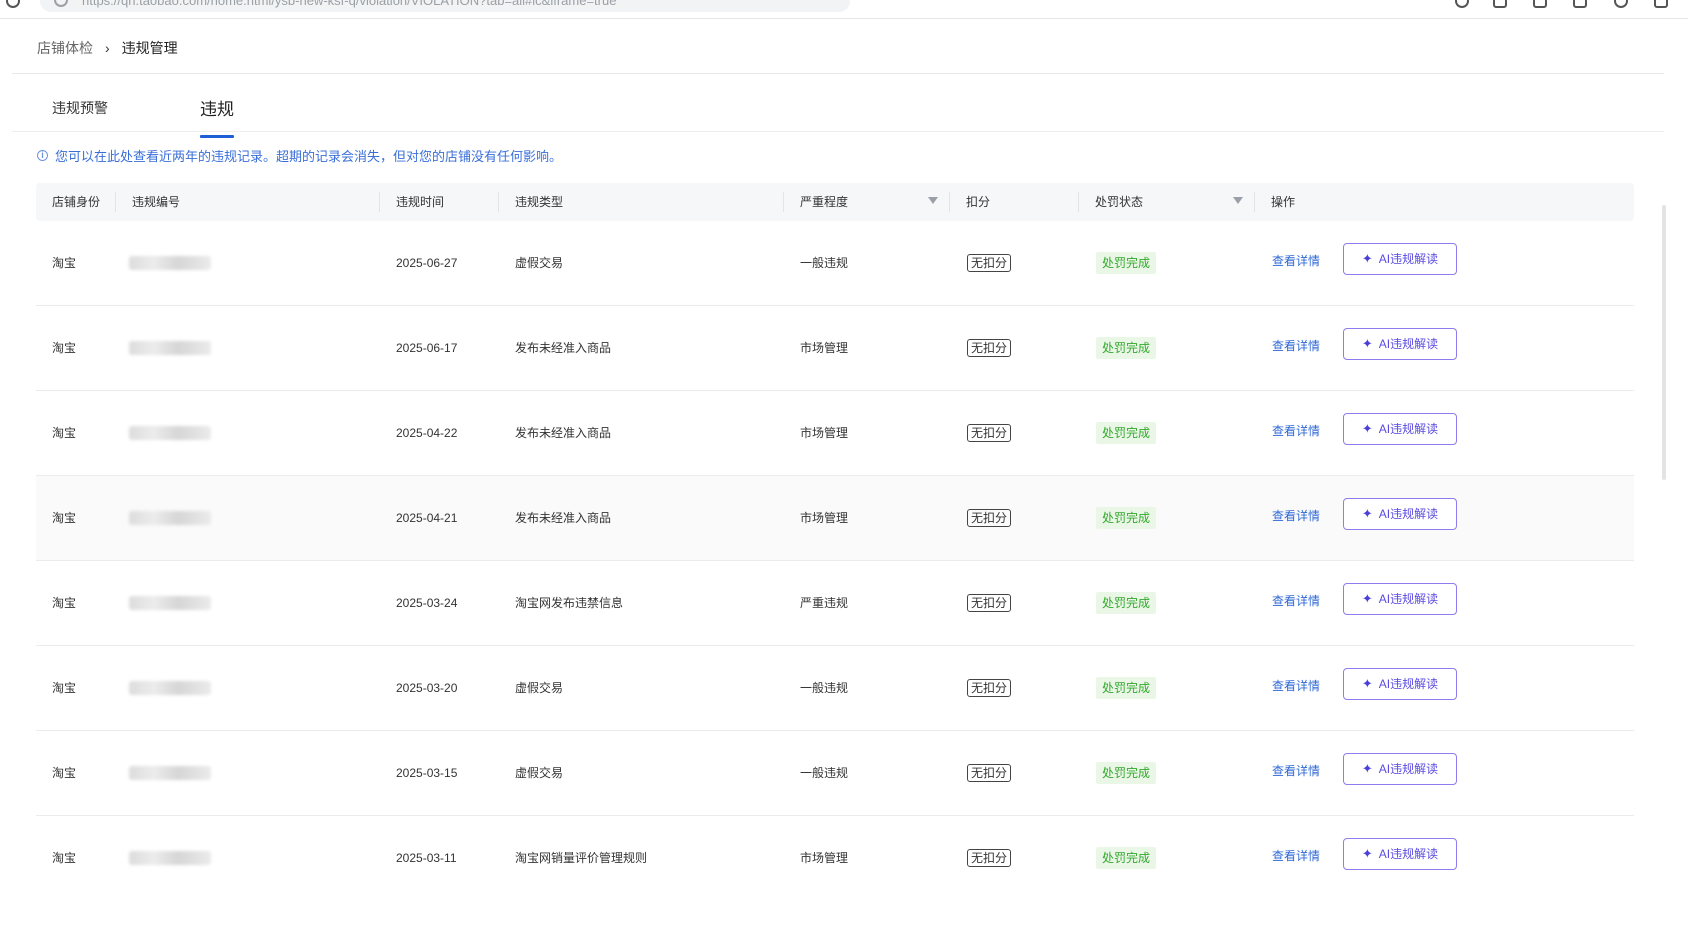 The image size is (1688, 942). I want to click on info-icon: i, so click(42, 155).